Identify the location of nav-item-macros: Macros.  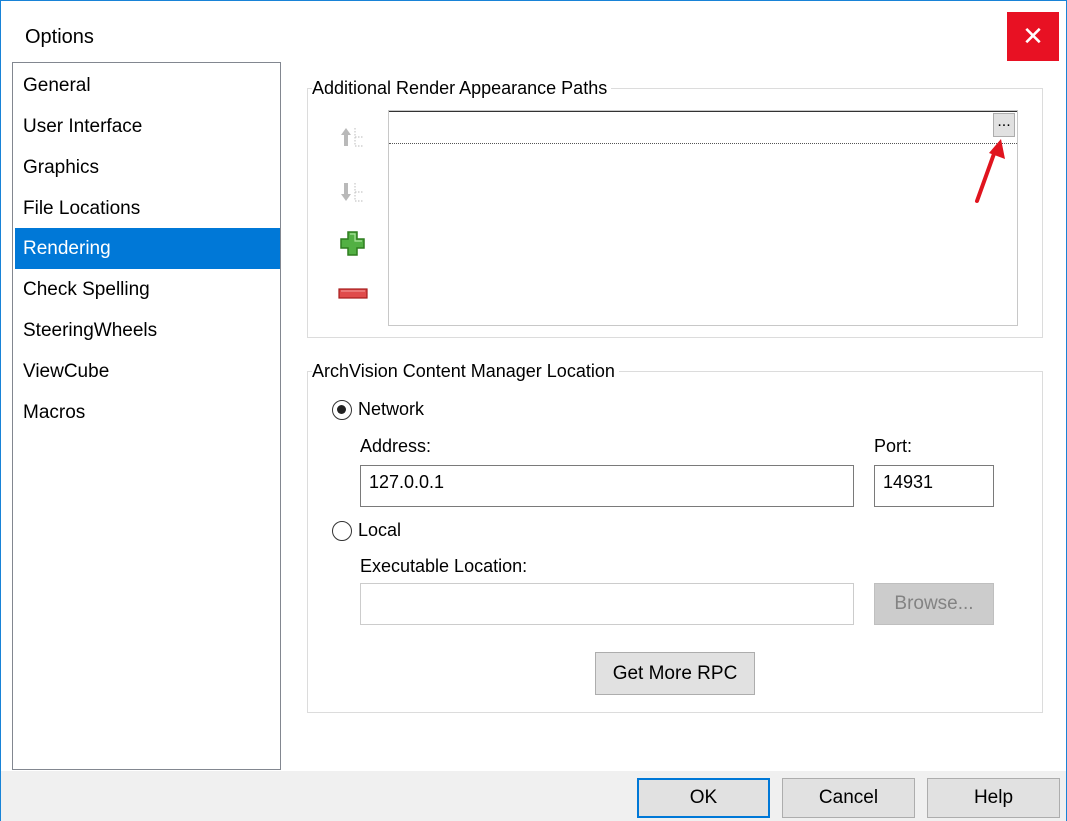
(147, 412).